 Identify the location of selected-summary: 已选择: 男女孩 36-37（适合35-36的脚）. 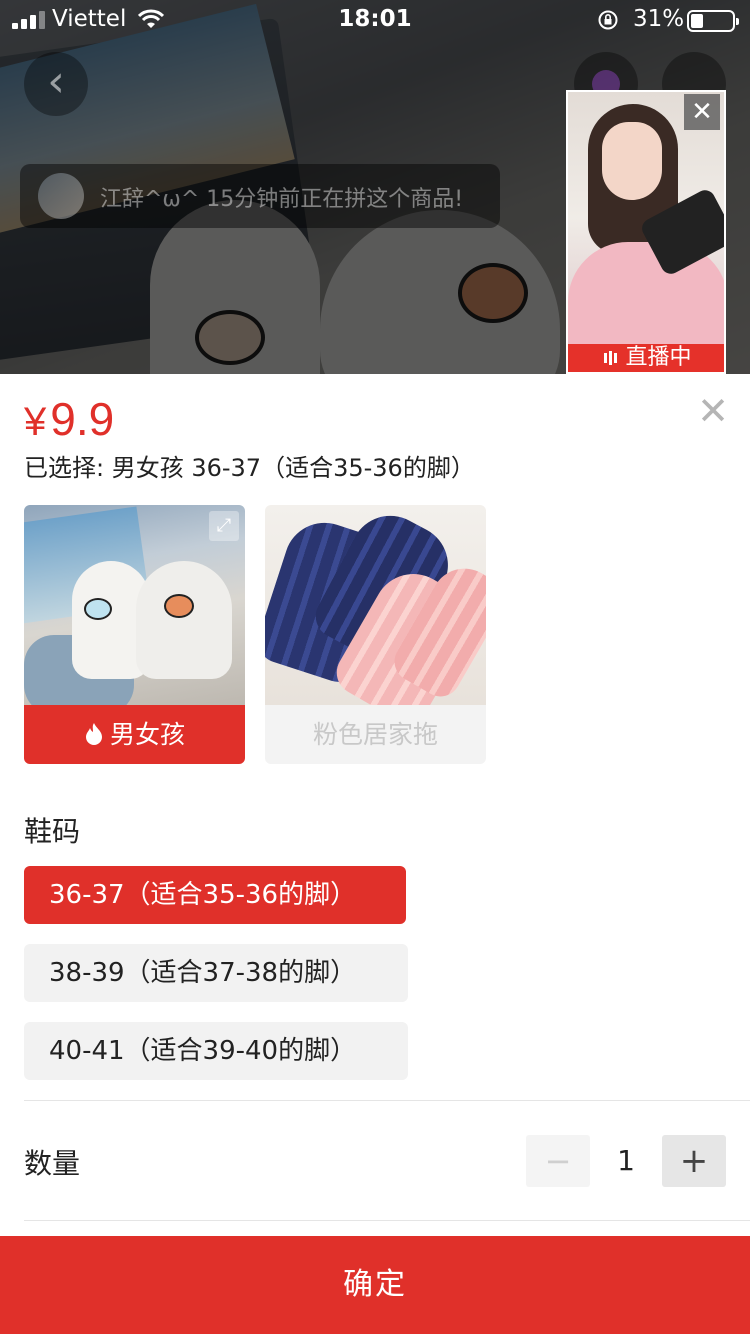
(249, 468).